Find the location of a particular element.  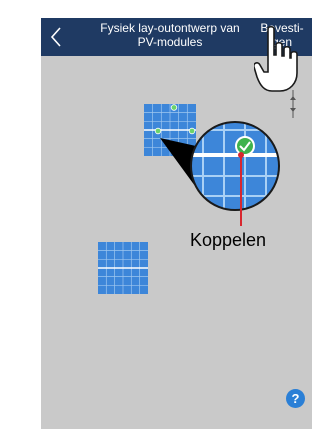

callout-label: Koppelen is located at coordinates (228, 240).